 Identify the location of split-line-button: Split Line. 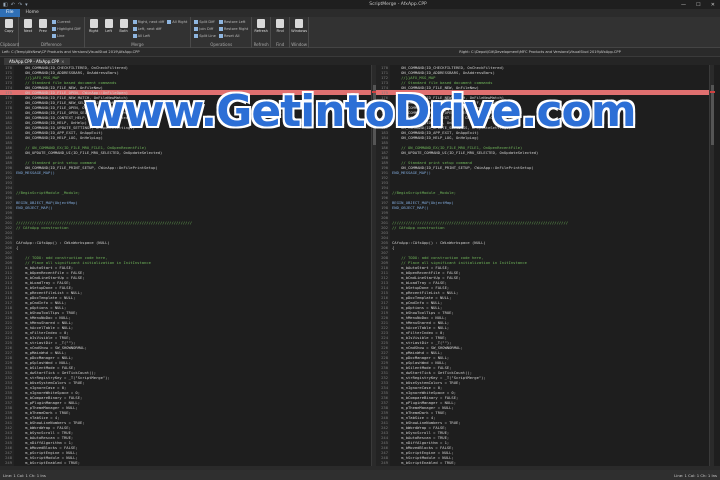
(205, 36).